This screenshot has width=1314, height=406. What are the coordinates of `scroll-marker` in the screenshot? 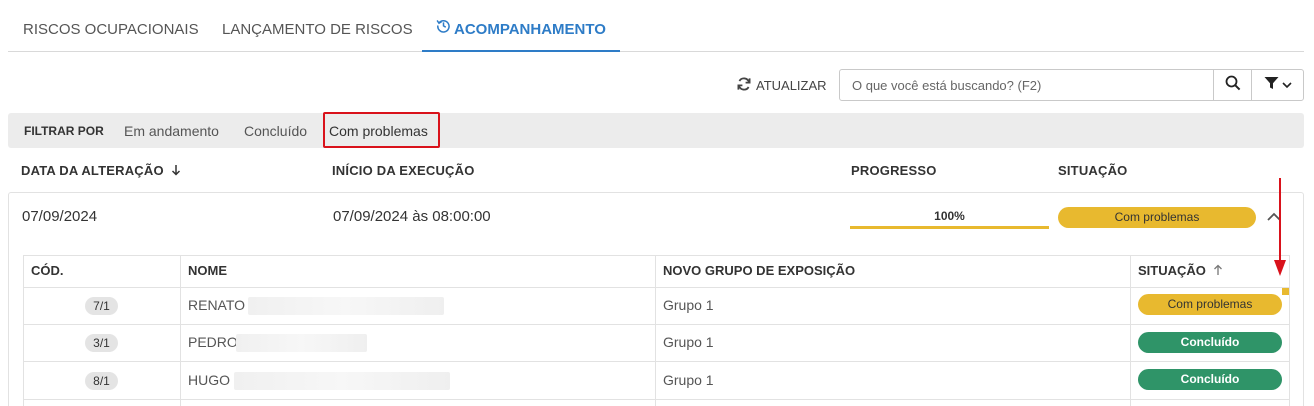 It's located at (1285, 291).